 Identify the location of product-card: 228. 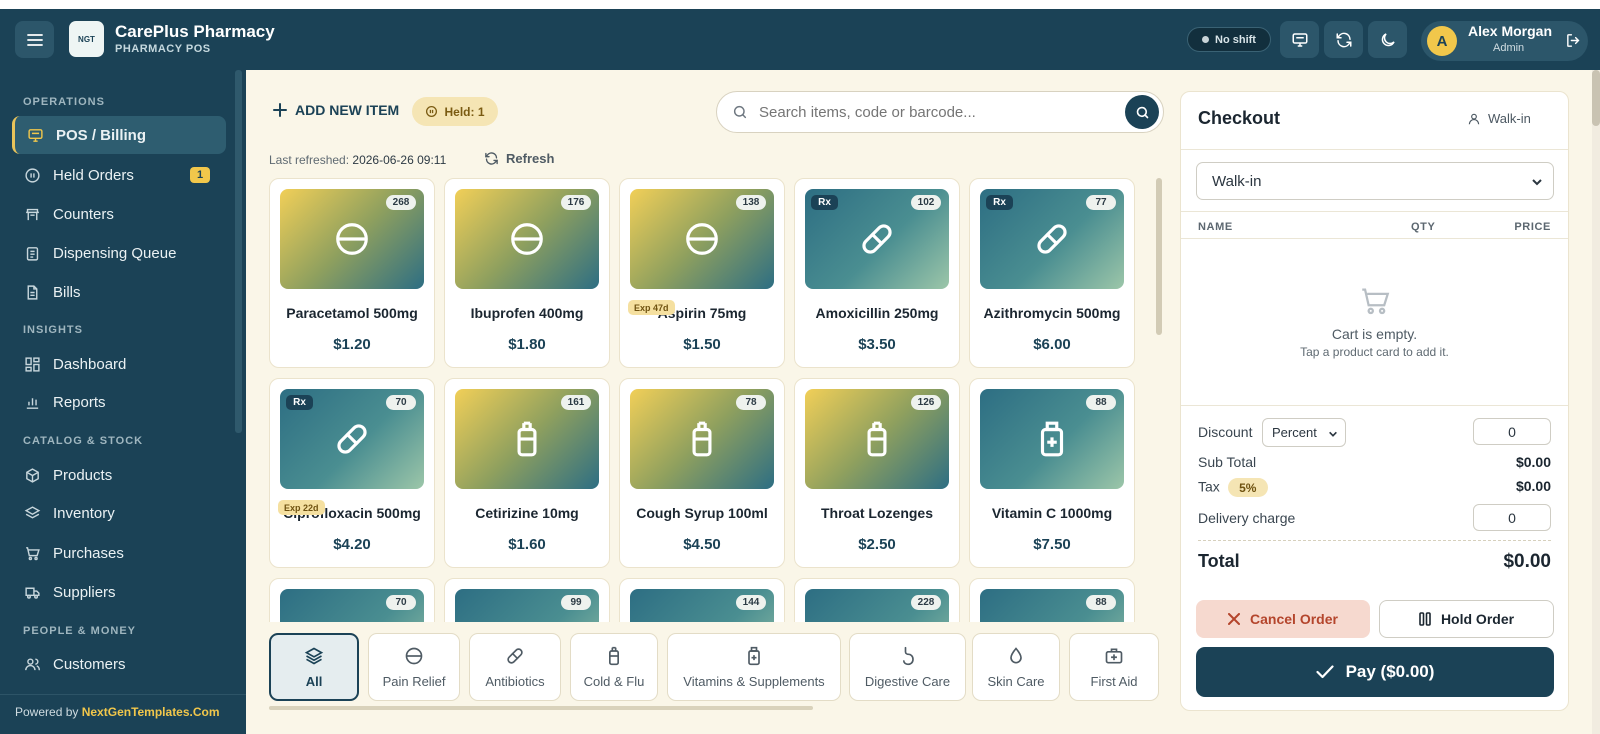
(877, 600).